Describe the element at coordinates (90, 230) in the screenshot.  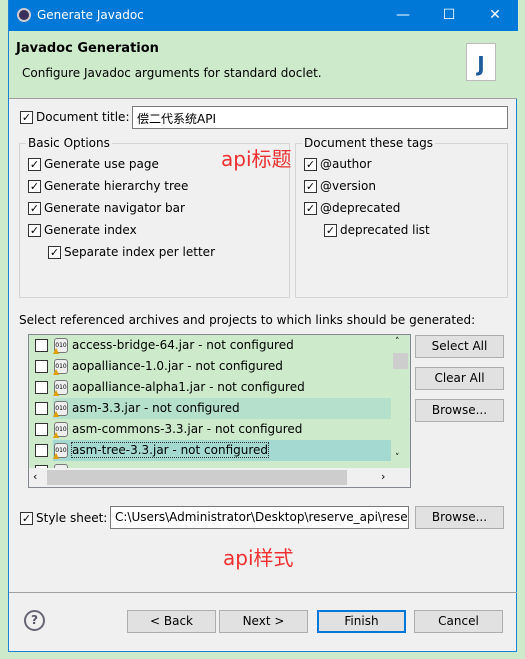
I see `generate-index-label: Generate index` at that location.